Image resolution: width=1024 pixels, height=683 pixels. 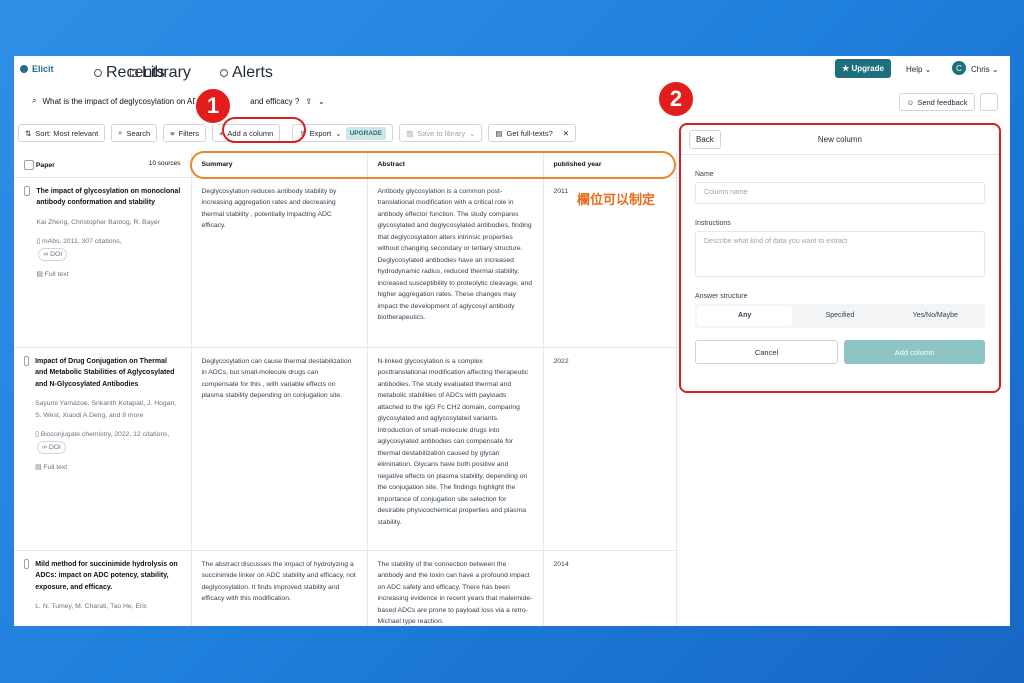 I want to click on option-any: Any, so click(x=745, y=316).